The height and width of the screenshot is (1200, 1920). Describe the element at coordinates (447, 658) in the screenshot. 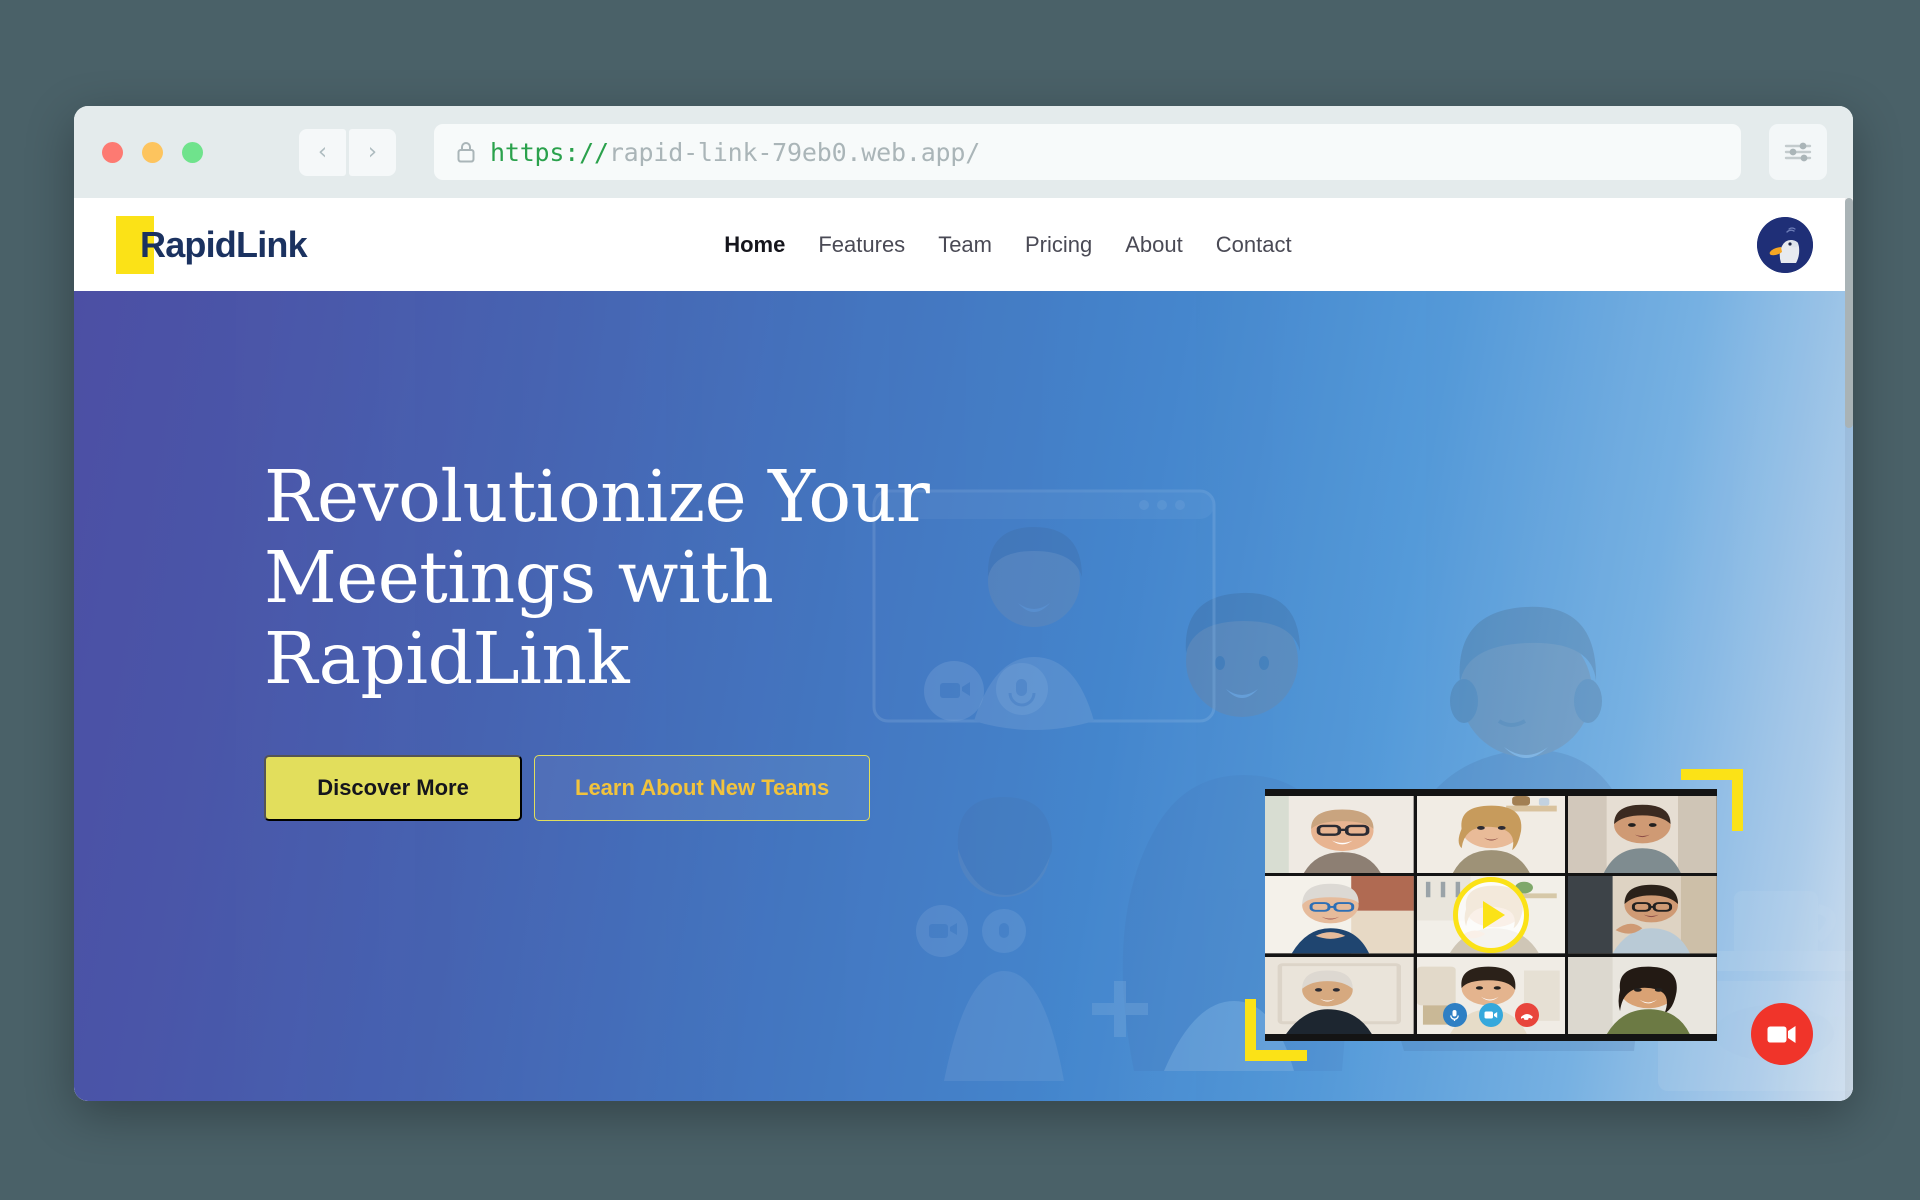

I see `hero-title-line-3: RapidLink` at that location.